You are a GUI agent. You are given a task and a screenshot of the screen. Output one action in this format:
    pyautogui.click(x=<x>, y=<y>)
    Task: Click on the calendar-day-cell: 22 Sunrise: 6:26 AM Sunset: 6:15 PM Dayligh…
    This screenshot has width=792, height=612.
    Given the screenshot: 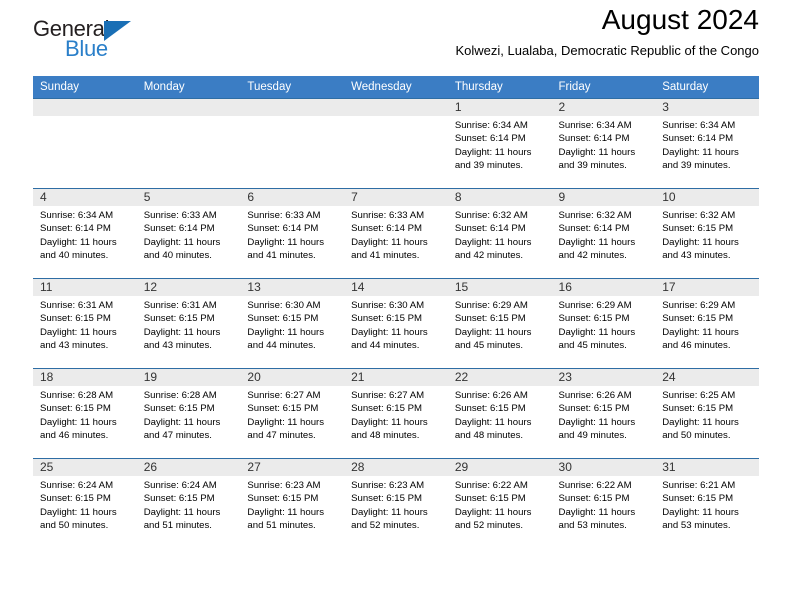 What is the action you would take?
    pyautogui.click(x=499, y=413)
    